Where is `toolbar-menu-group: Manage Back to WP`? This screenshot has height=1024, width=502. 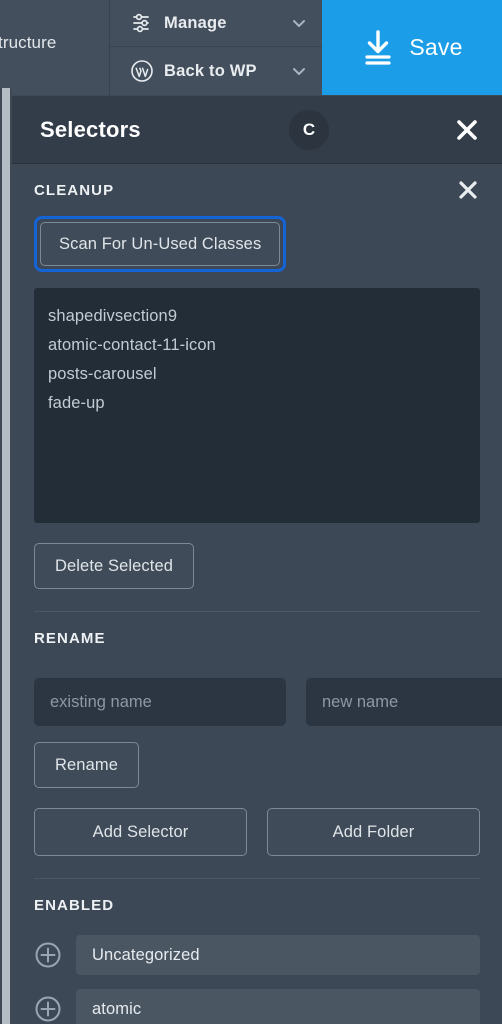
toolbar-menu-group: Manage Back to WP is located at coordinates (216, 47).